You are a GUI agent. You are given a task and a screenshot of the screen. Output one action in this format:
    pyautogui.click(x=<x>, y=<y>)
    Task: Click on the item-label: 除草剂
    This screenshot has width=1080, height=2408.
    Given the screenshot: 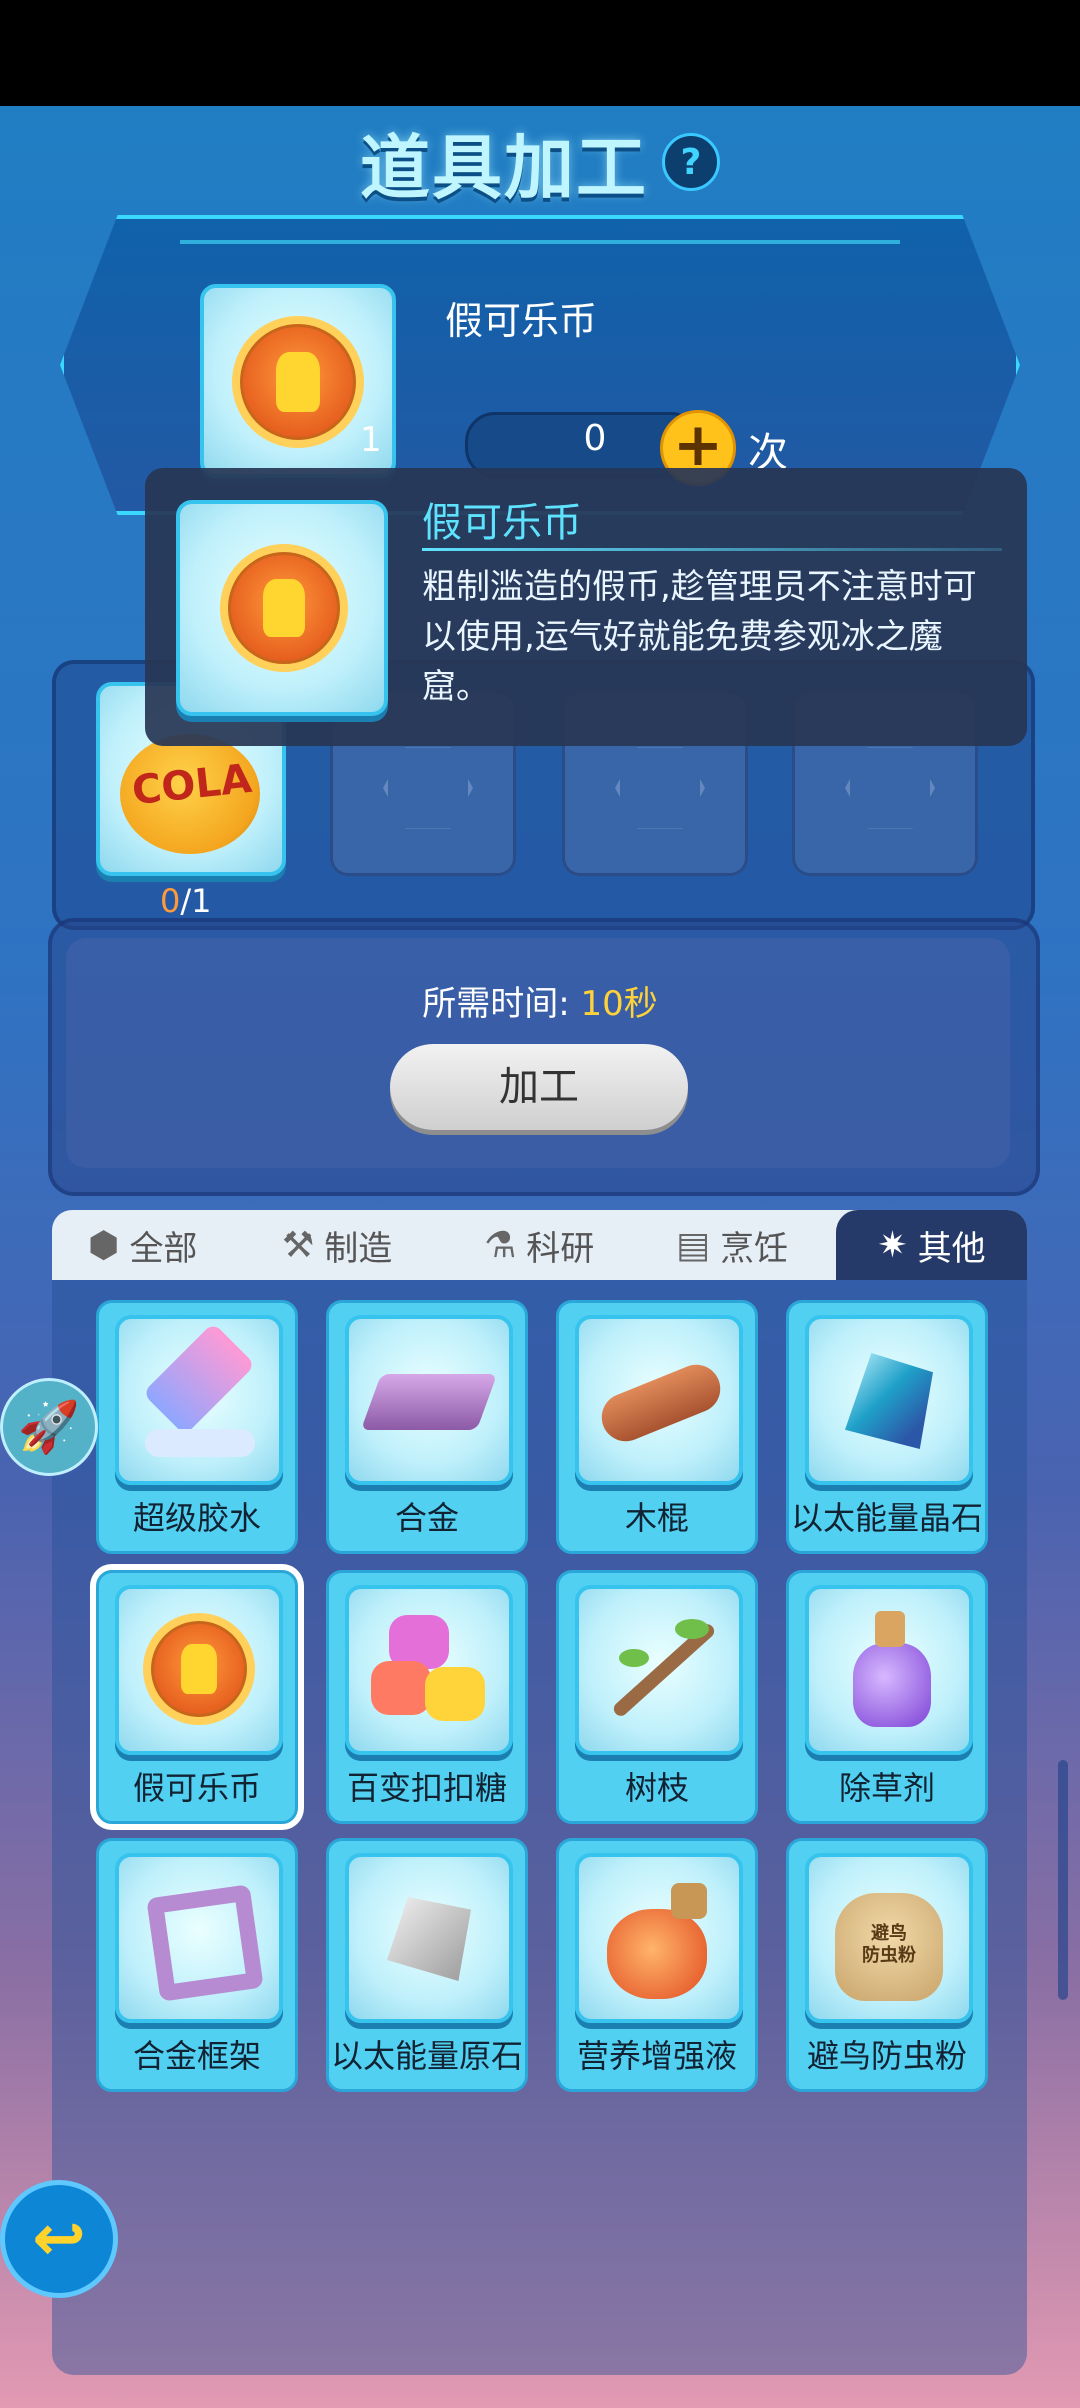 What is the action you would take?
    pyautogui.click(x=886, y=1788)
    